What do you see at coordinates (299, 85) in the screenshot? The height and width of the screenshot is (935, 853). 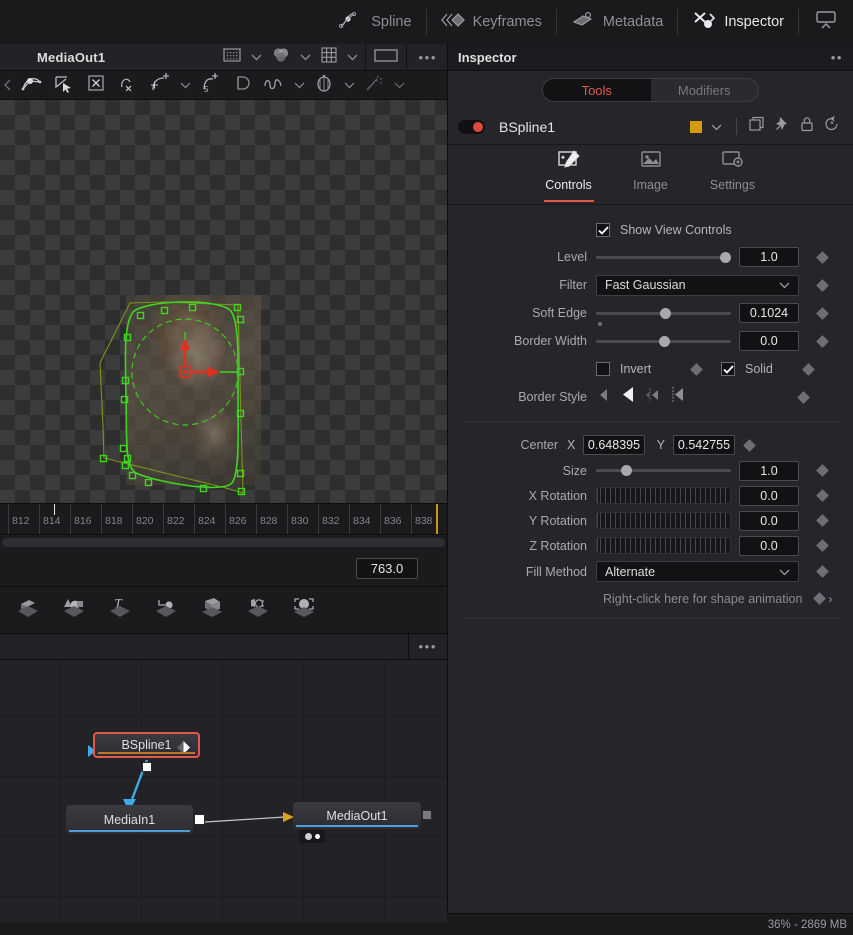 I see `bezier-dropdown` at bounding box center [299, 85].